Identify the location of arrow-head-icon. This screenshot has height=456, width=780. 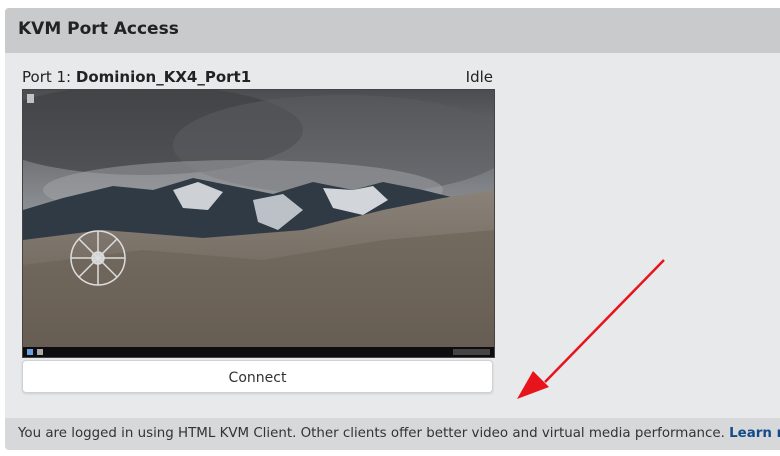
(533, 385).